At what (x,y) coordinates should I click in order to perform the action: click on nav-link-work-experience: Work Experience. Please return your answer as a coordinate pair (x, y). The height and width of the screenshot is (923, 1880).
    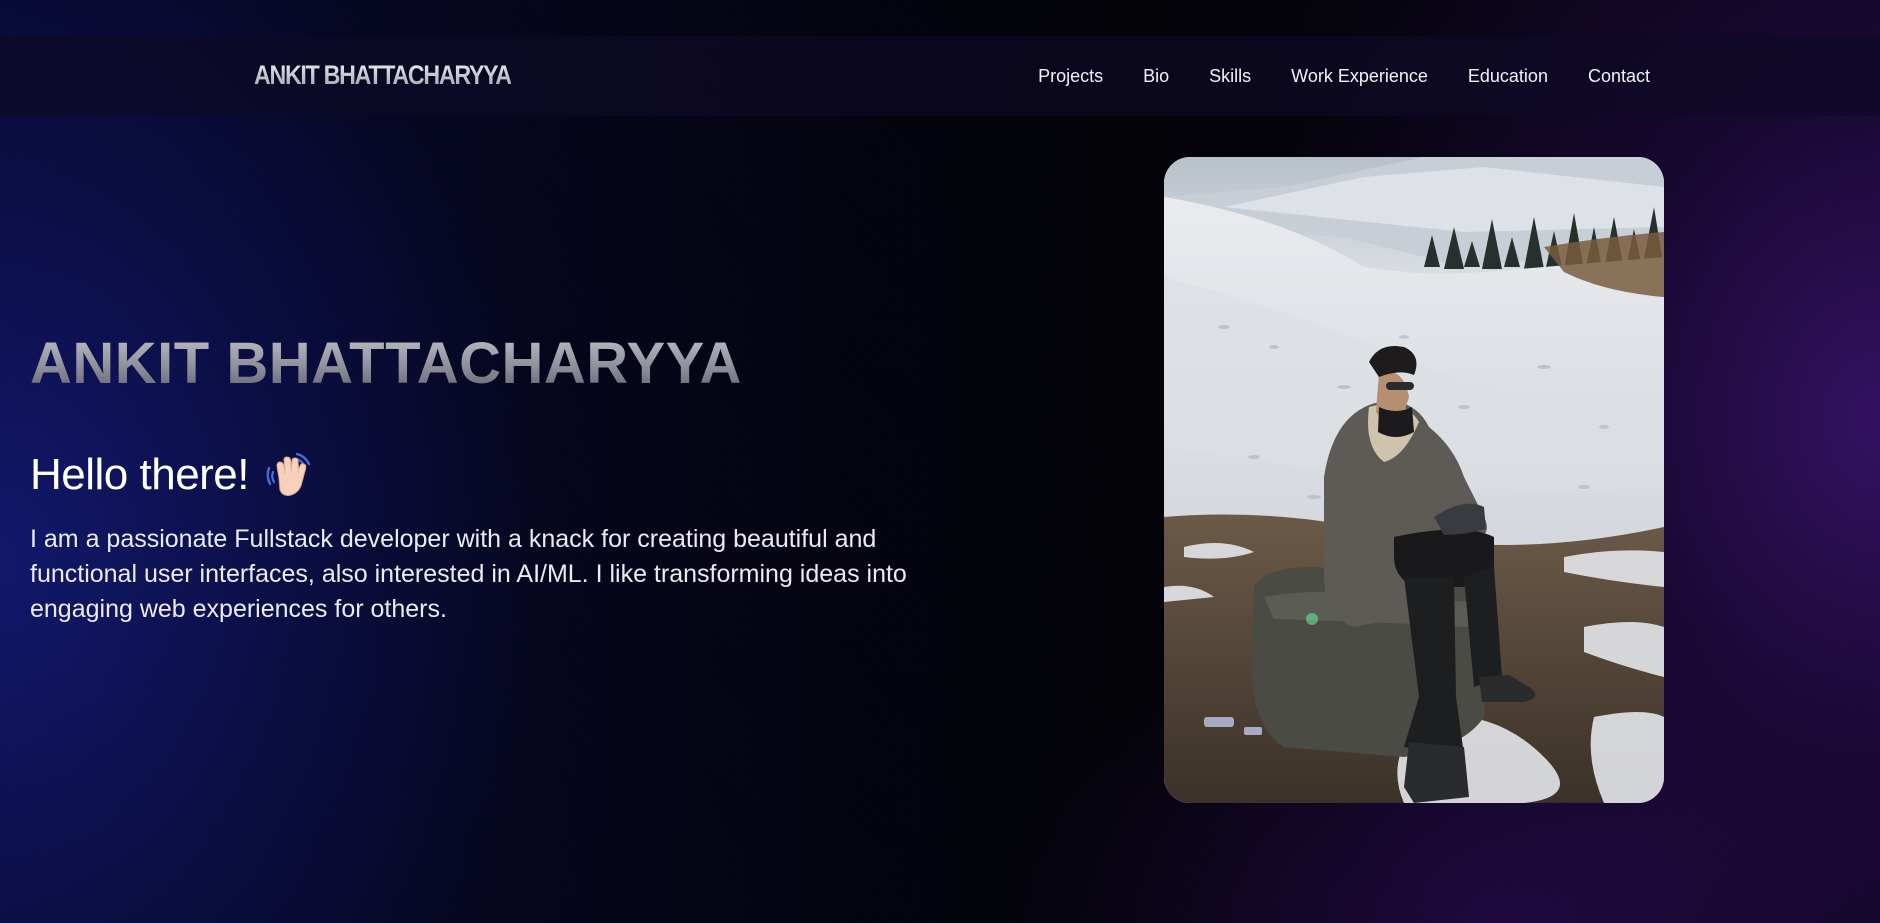
    Looking at the image, I should click on (1359, 76).